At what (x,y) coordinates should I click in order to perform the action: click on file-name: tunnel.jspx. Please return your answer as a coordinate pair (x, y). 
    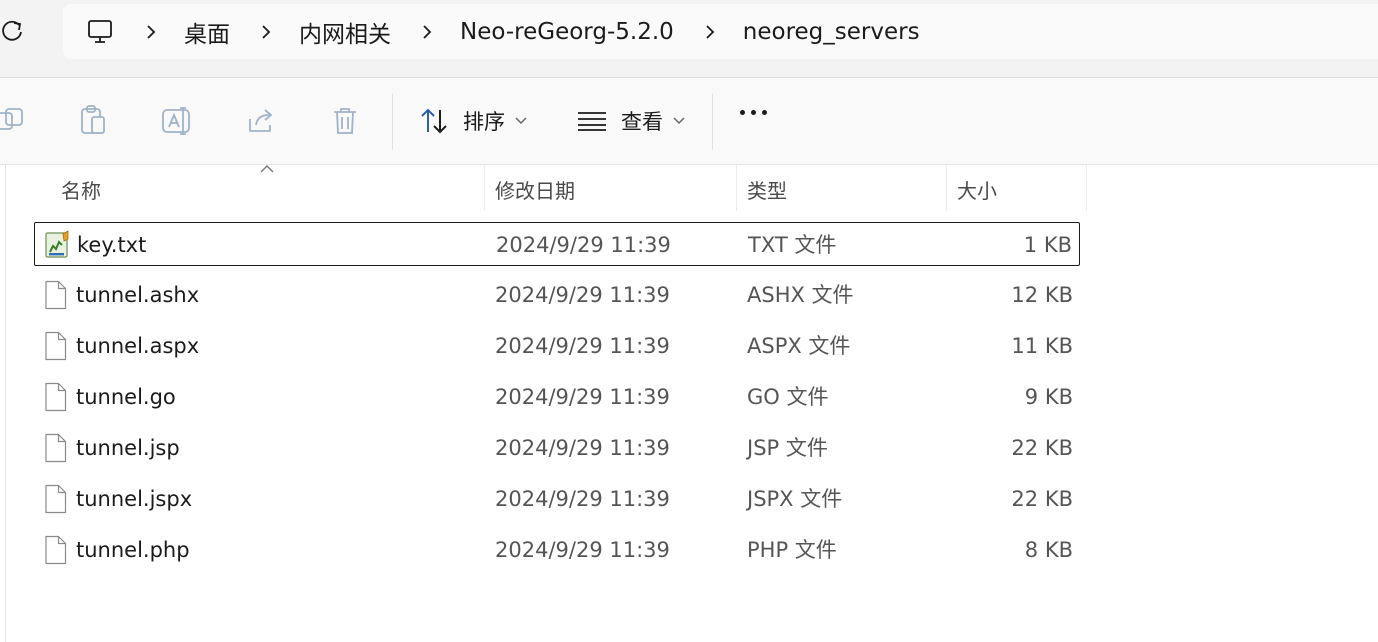
    Looking at the image, I should click on (134, 499).